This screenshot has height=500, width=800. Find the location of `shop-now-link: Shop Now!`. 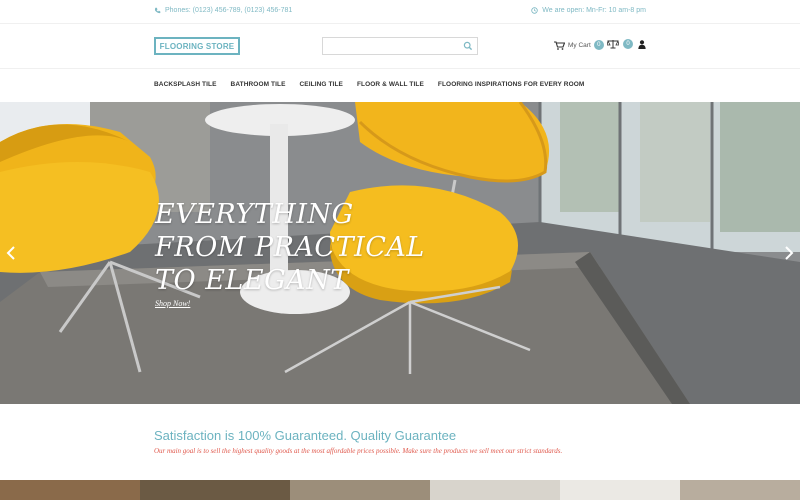

shop-now-link: Shop Now! is located at coordinates (172, 303).